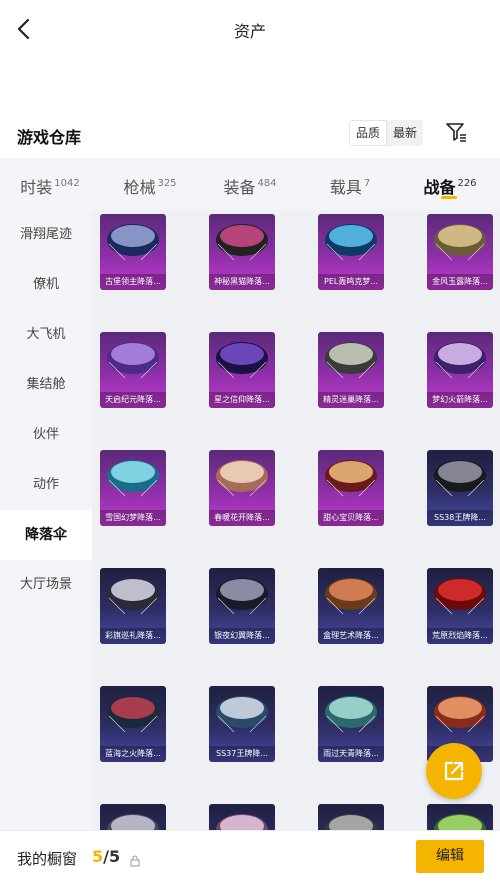 This screenshot has height=885, width=500. What do you see at coordinates (46, 335) in the screenshot?
I see `sidebar-item-big-plane: 大飞机` at bounding box center [46, 335].